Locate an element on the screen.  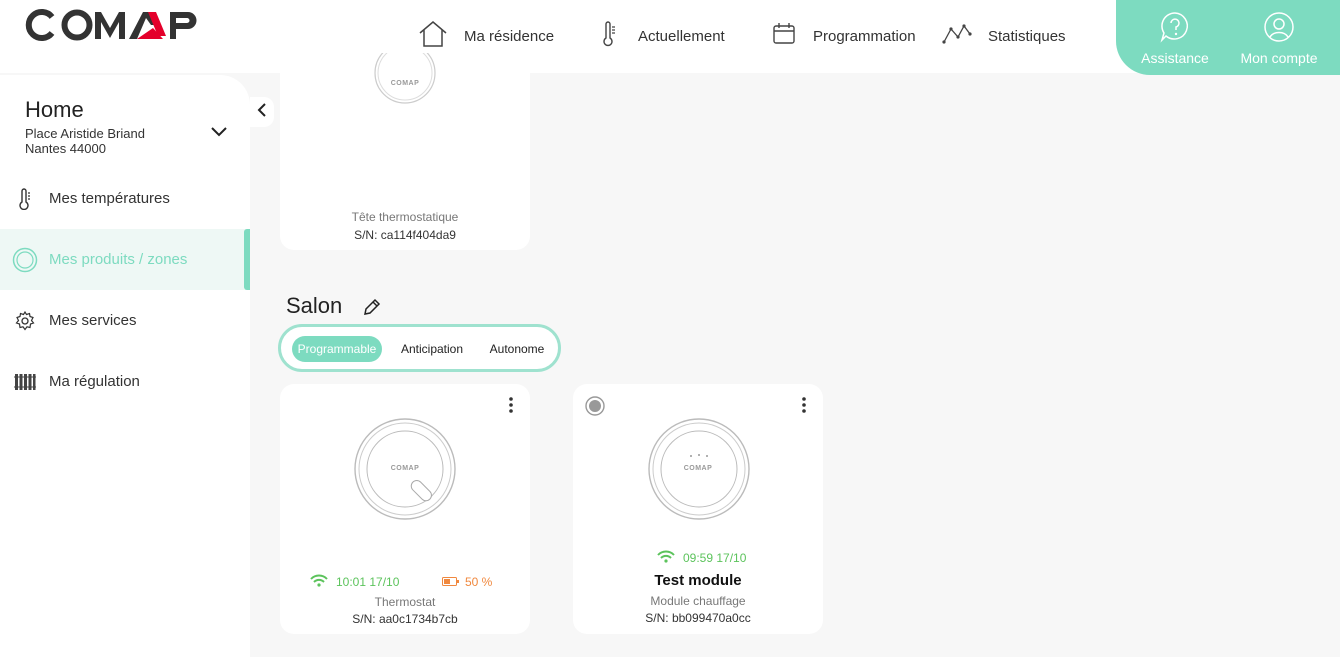
device-serial: S/N: aa0c1734b7cb is located at coordinates (405, 619).